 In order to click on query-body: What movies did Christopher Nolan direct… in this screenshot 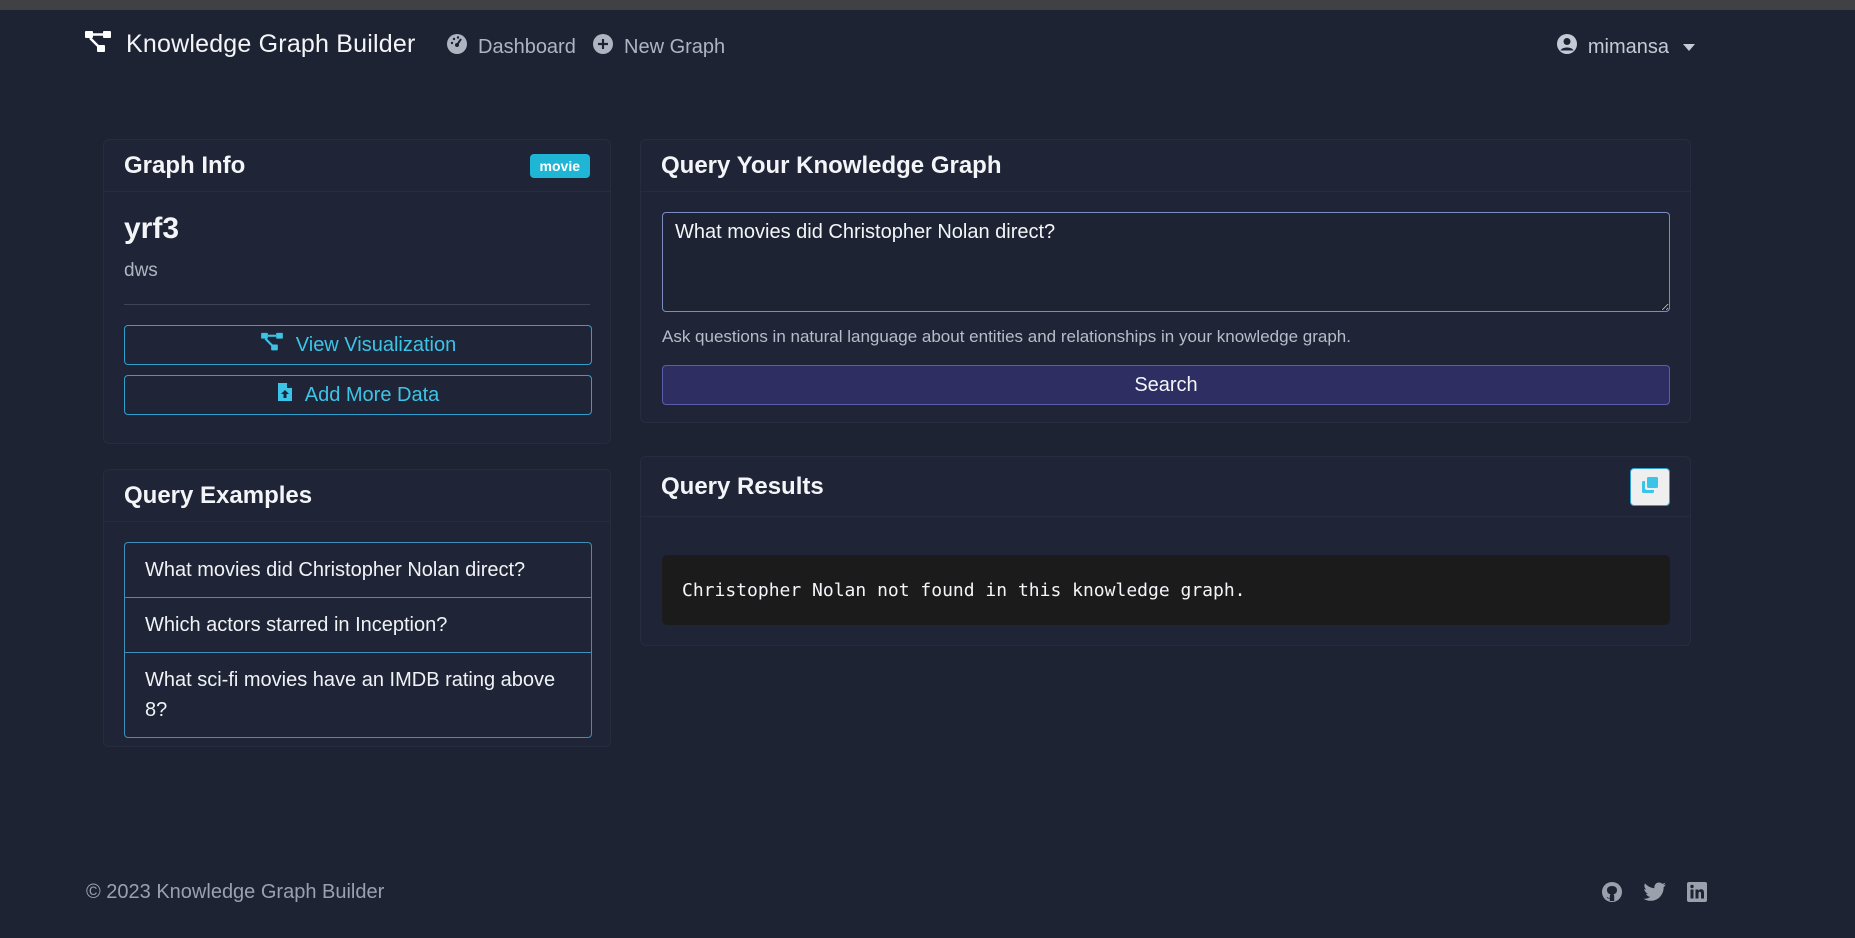, I will do `click(1165, 308)`.